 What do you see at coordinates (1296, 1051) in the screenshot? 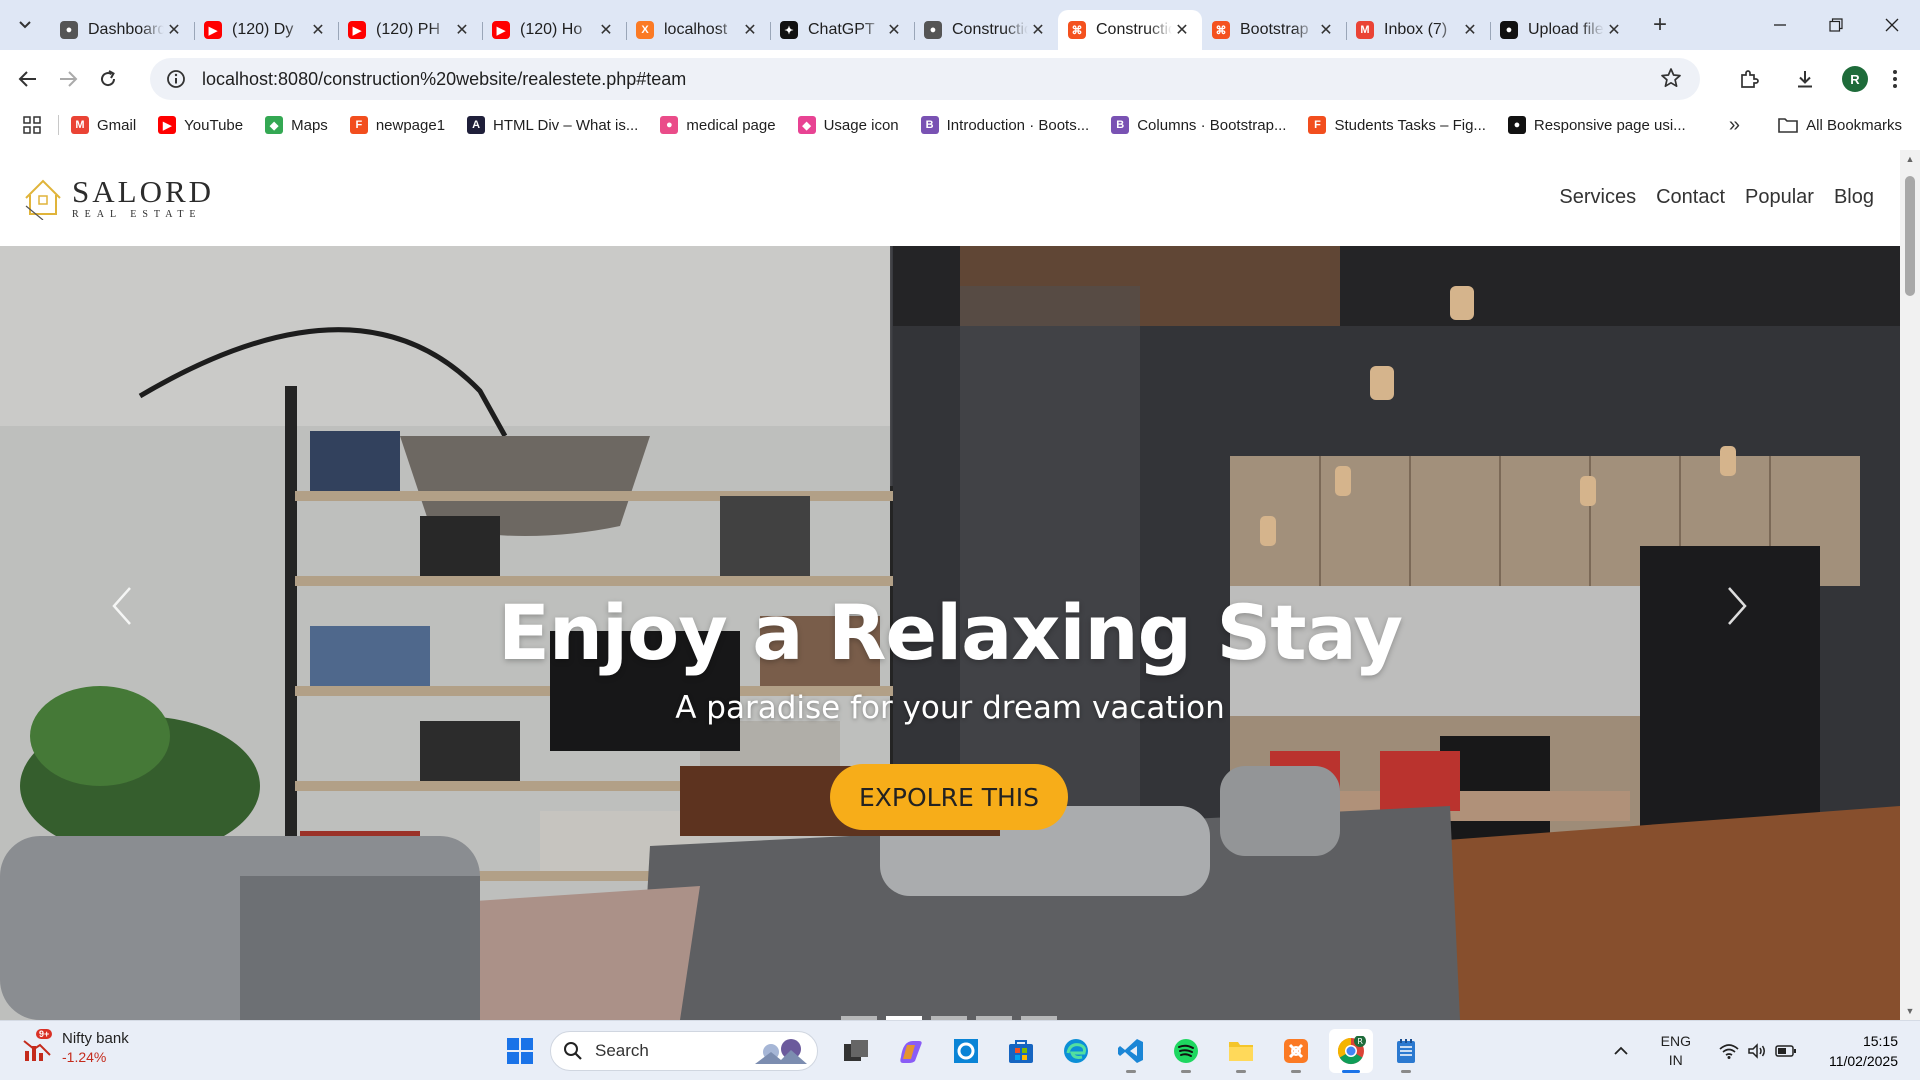
I see `taskbar-xampp` at bounding box center [1296, 1051].